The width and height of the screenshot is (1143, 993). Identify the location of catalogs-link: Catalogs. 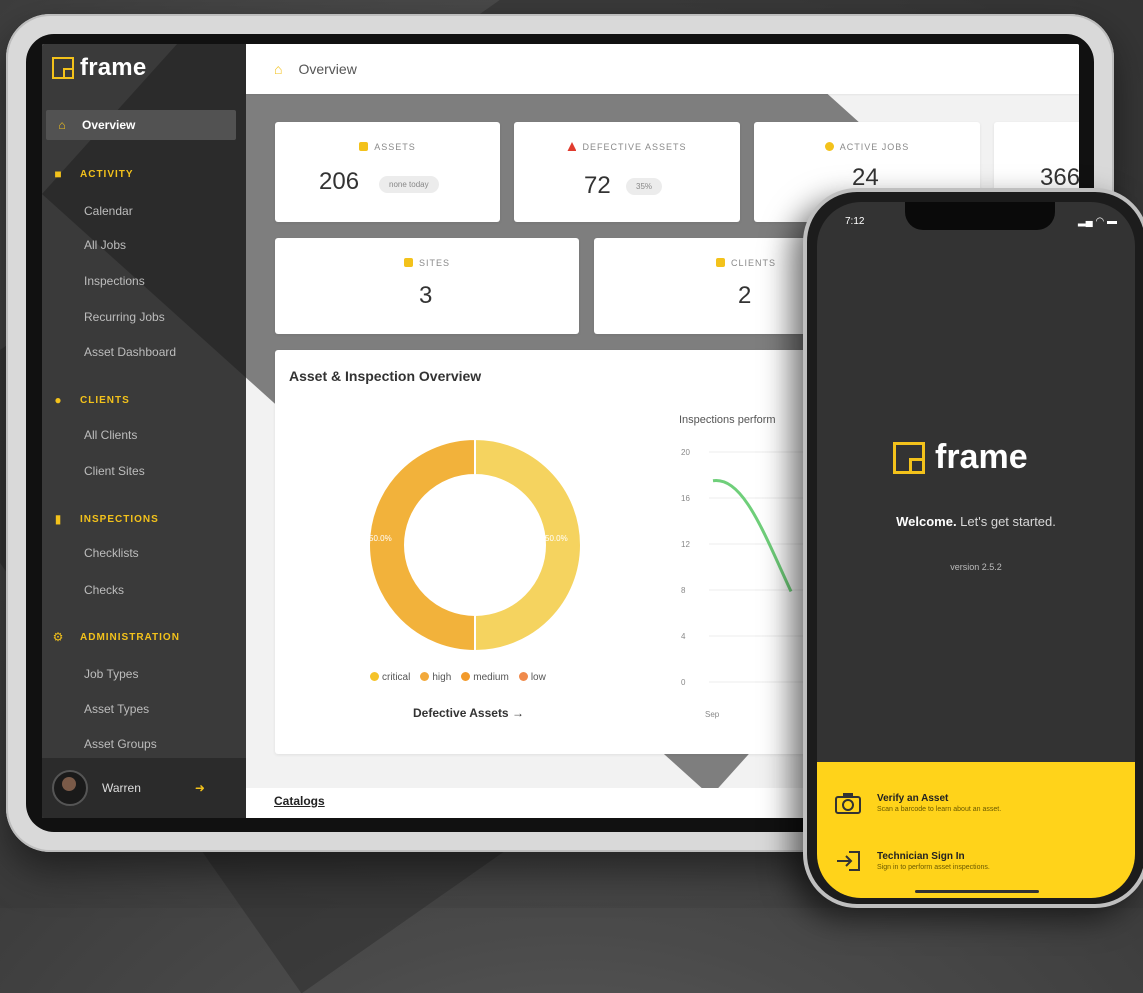
(299, 801).